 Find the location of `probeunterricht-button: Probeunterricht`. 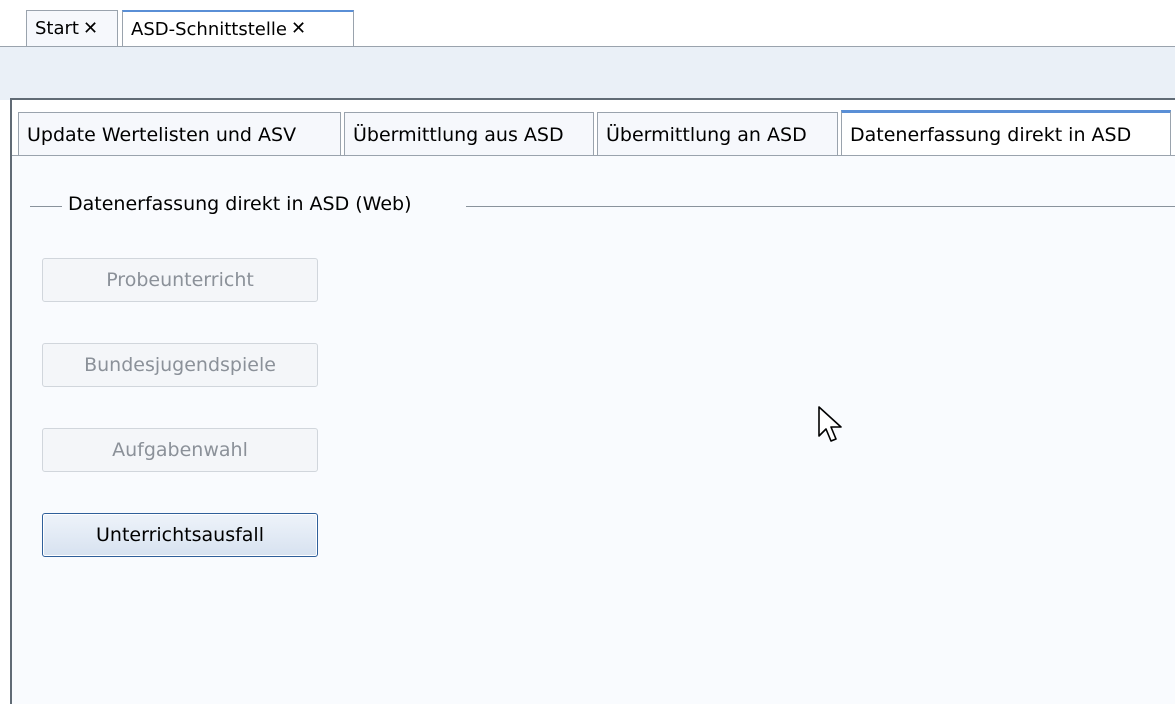

probeunterricht-button: Probeunterricht is located at coordinates (180, 280).